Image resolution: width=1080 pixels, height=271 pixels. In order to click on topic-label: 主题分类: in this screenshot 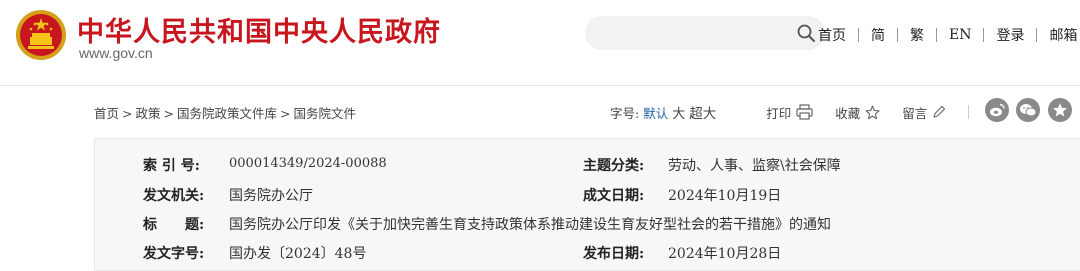, I will do `click(614, 166)`.